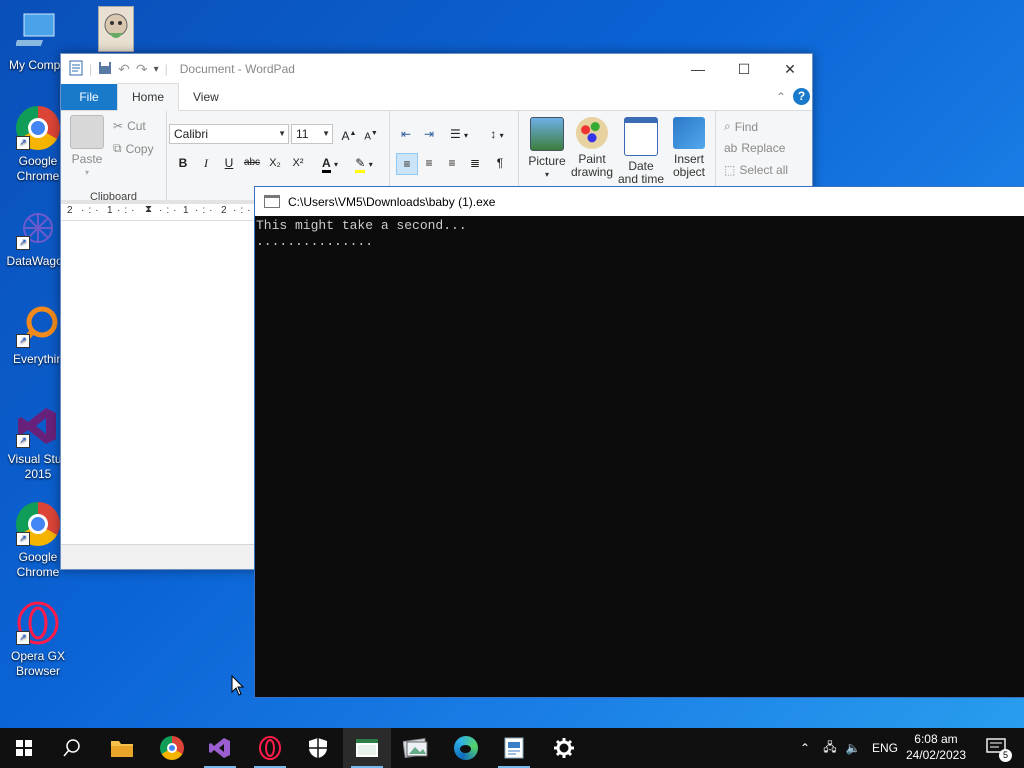  I want to click on taskbar-wordpad, so click(514, 748).